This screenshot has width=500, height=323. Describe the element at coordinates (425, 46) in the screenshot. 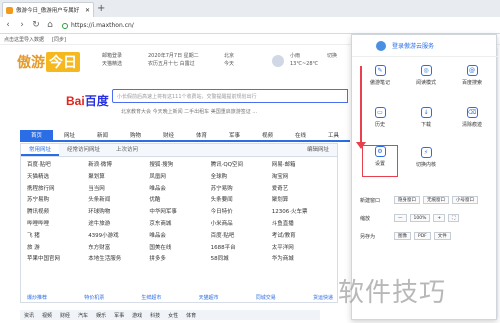

I see `login-cloud-button: 登录傲游云服务` at that location.